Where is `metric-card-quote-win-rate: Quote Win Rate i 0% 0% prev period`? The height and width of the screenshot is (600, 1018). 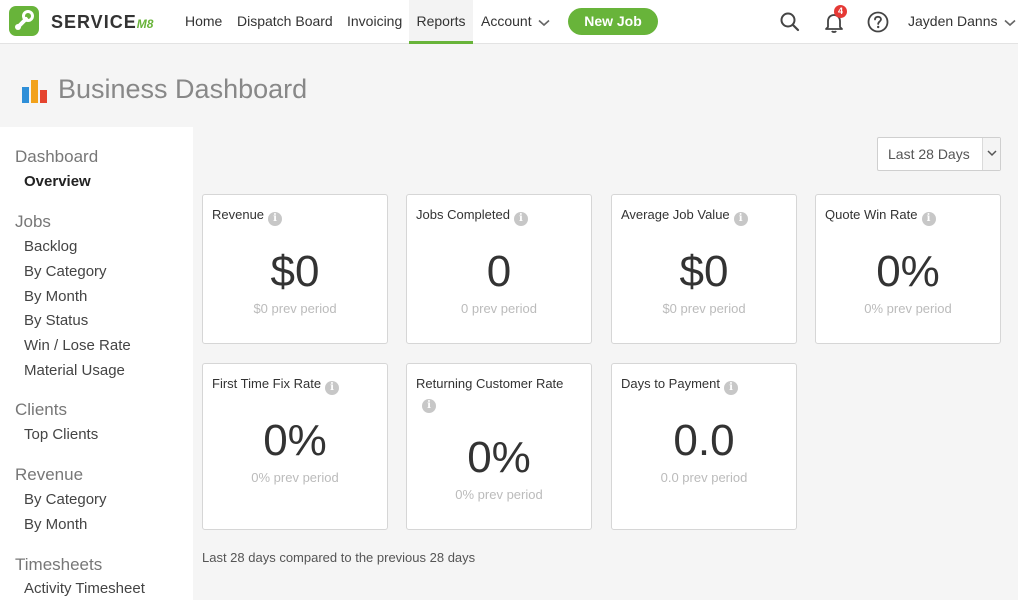
metric-card-quote-win-rate: Quote Win Rate i 0% 0% prev period is located at coordinates (908, 269).